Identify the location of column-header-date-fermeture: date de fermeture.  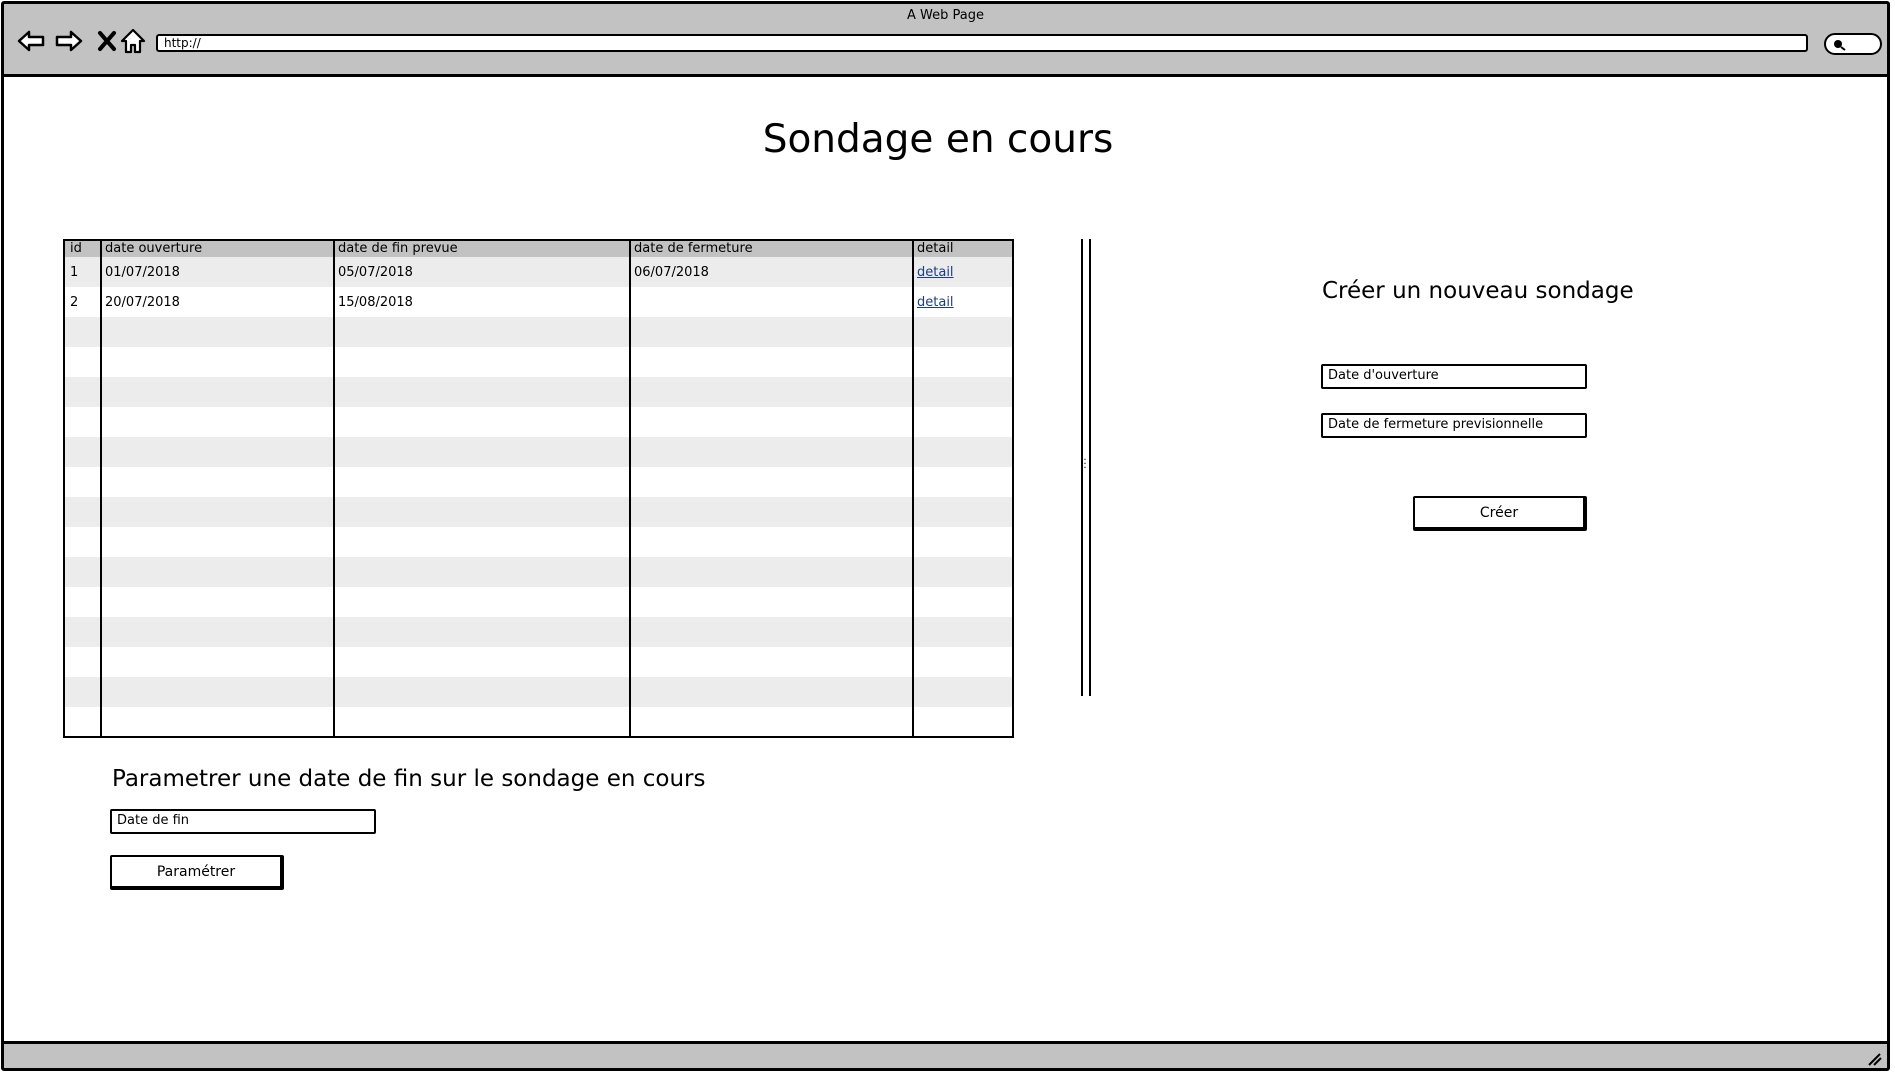
(693, 249).